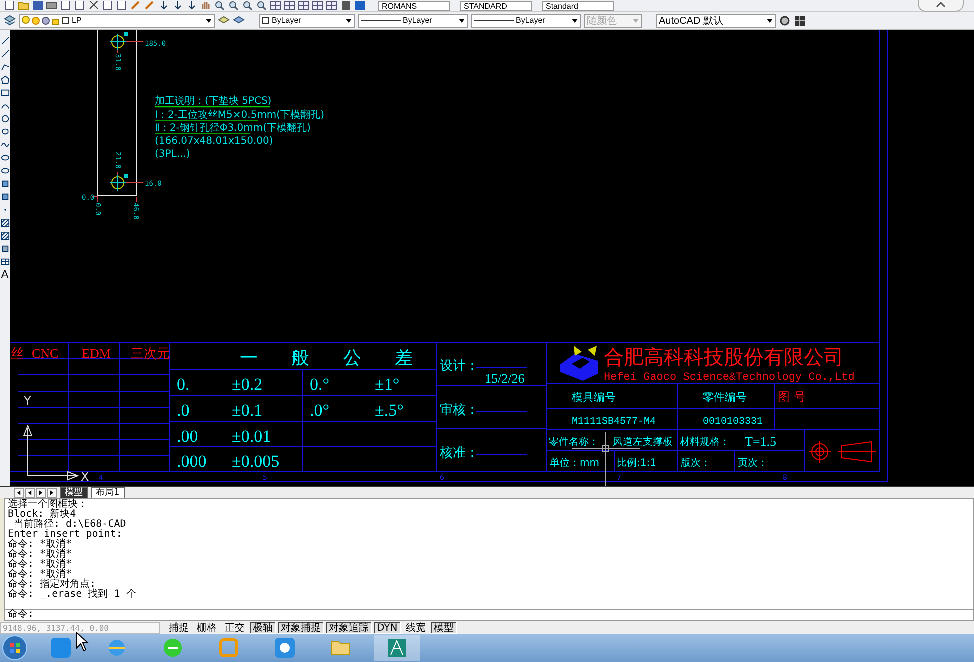  What do you see at coordinates (247, 410) in the screenshot?
I see `tolerance-value: ±0.1` at bounding box center [247, 410].